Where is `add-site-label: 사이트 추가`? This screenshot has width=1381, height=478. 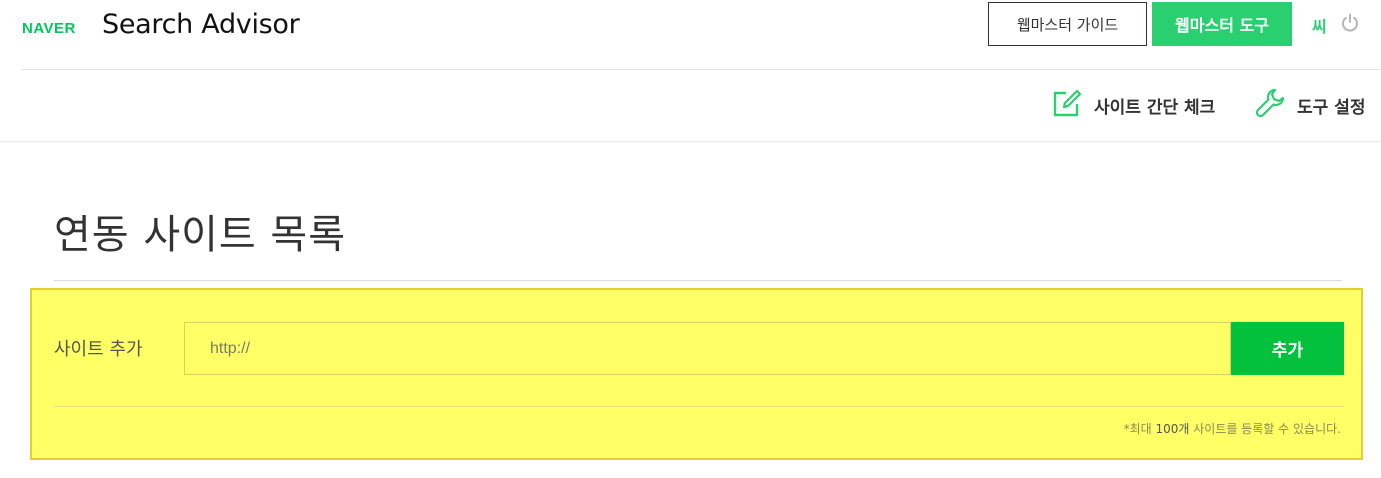
add-site-label: 사이트 추가 is located at coordinates (98, 349).